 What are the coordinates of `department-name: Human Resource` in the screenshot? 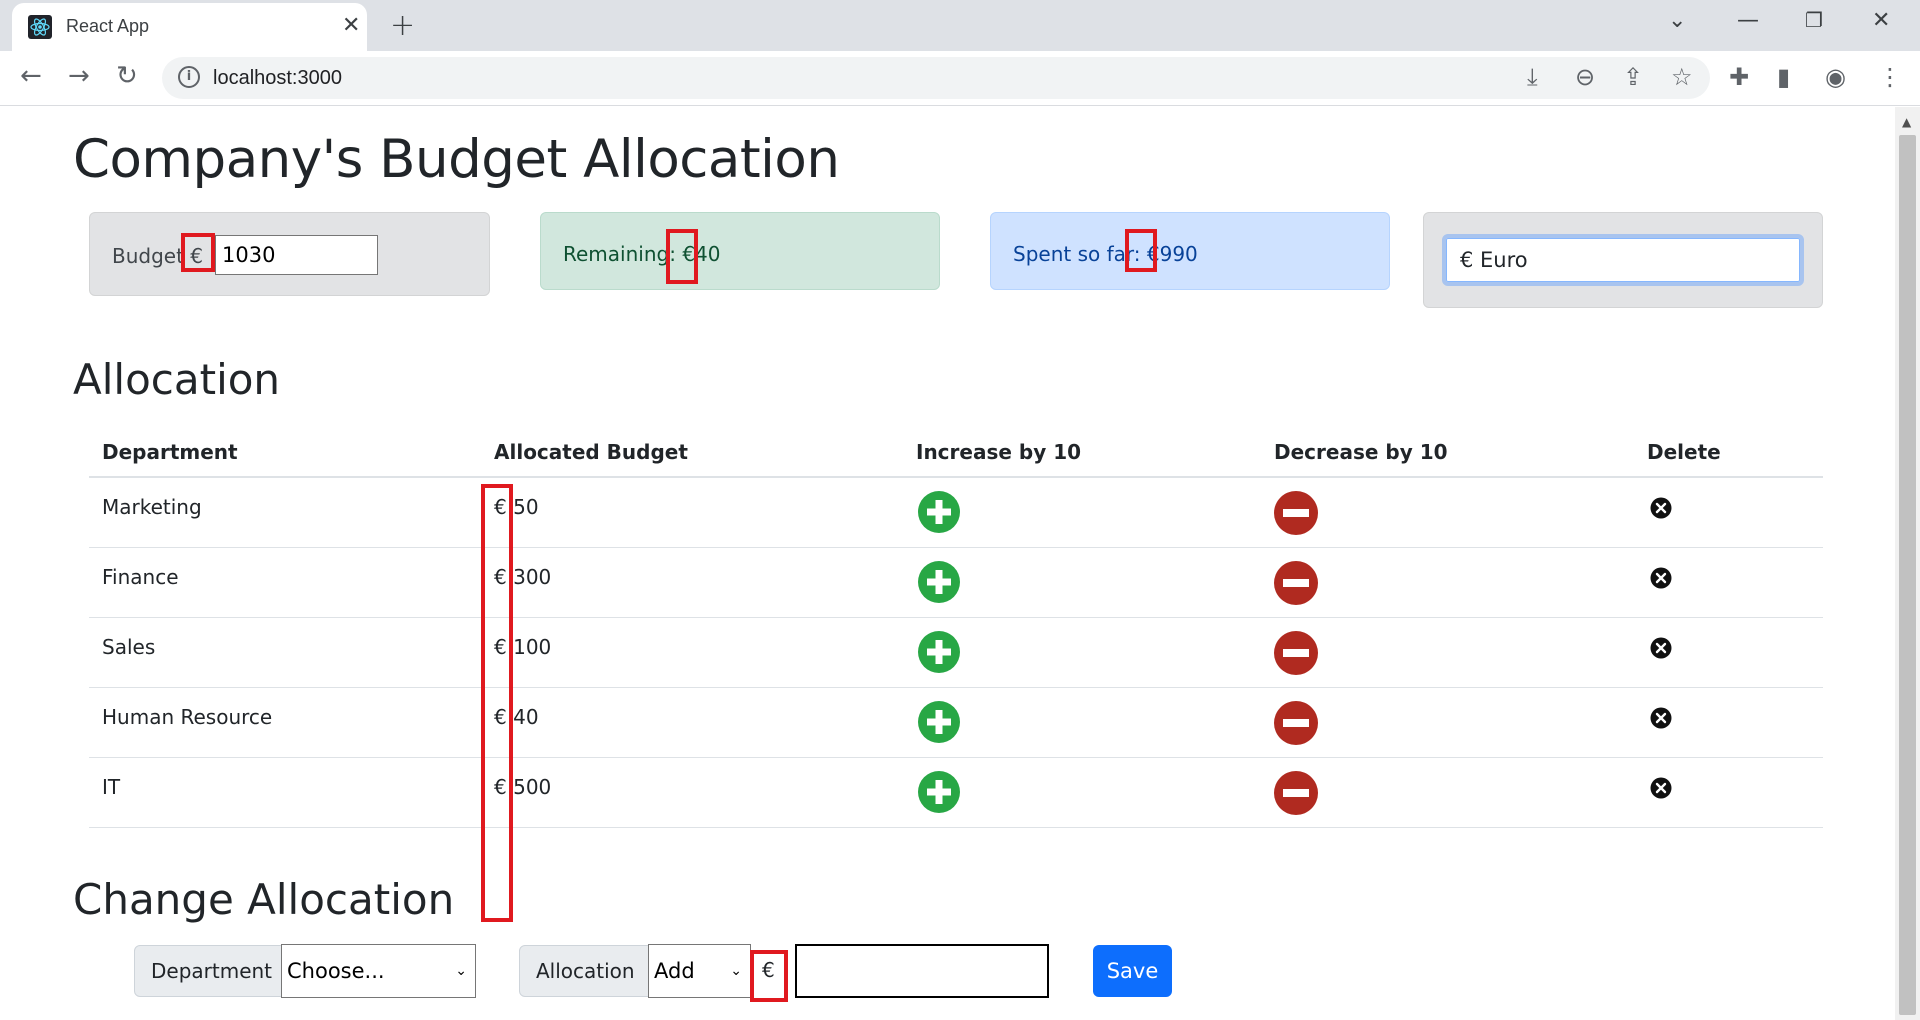 It's located at (187, 717).